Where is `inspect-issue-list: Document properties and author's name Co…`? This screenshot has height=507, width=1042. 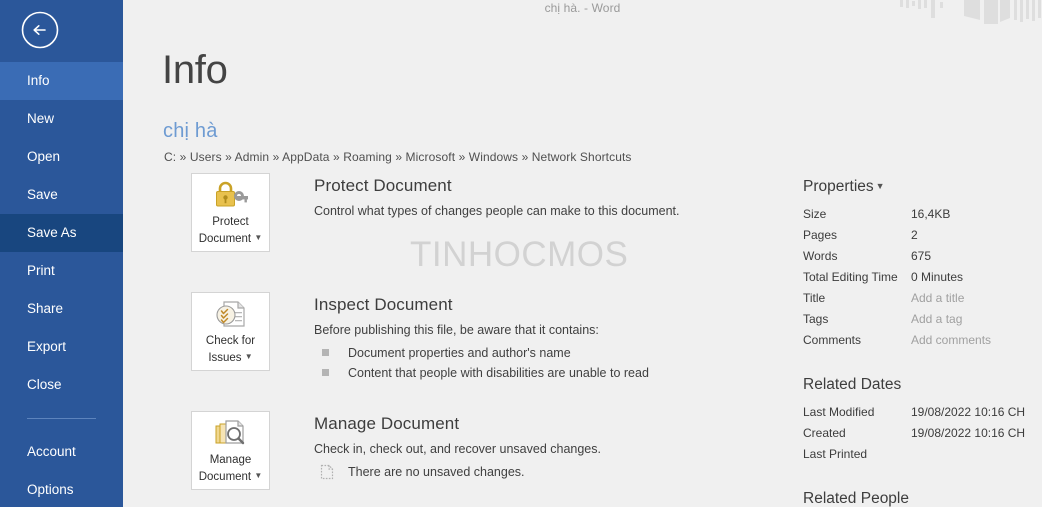
inspect-issue-list: Document properties and author's name Co… is located at coordinates (558, 363).